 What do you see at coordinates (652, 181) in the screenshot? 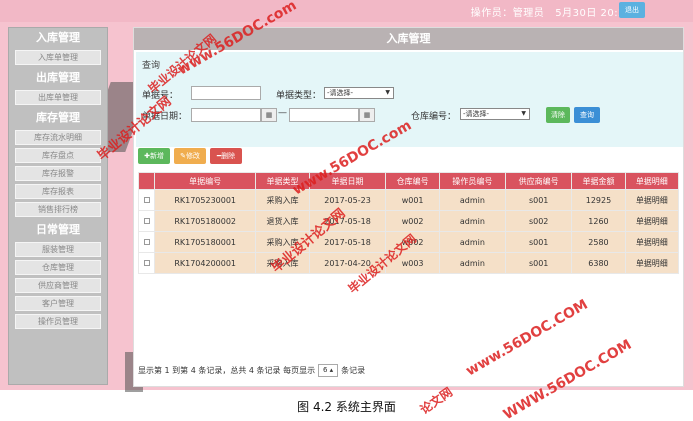
I see `column-header: 单据明细` at bounding box center [652, 181].